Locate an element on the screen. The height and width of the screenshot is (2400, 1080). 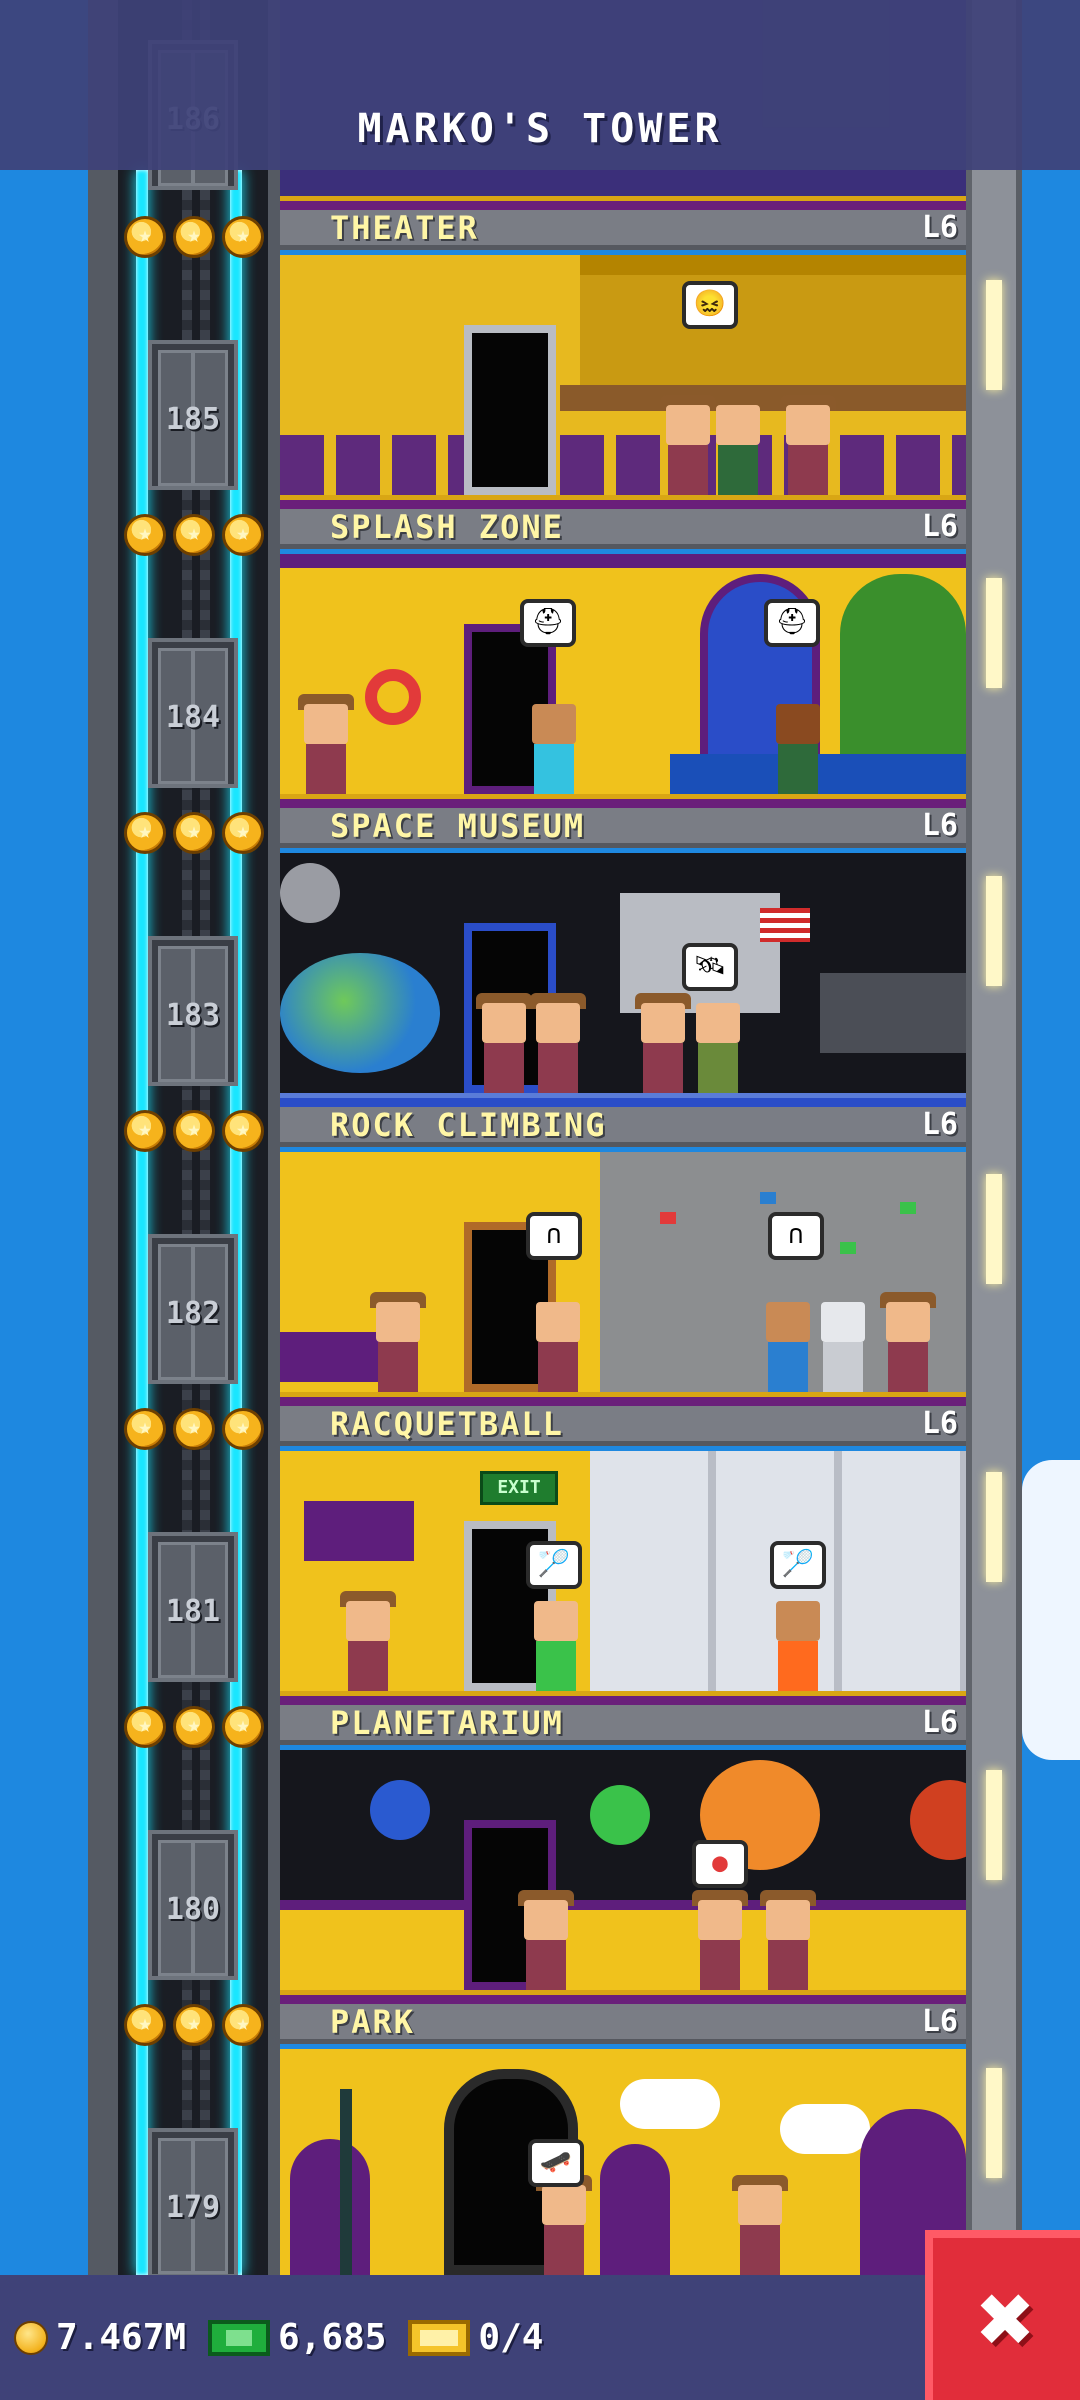
elevator-door-185: 185 is located at coordinates (193, 415).